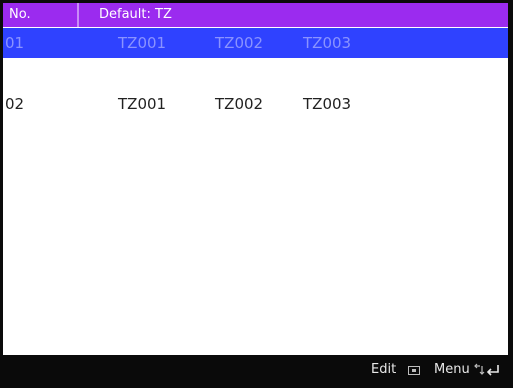  What do you see at coordinates (255, 370) in the screenshot?
I see `softkey-bar: Edit Menu` at bounding box center [255, 370].